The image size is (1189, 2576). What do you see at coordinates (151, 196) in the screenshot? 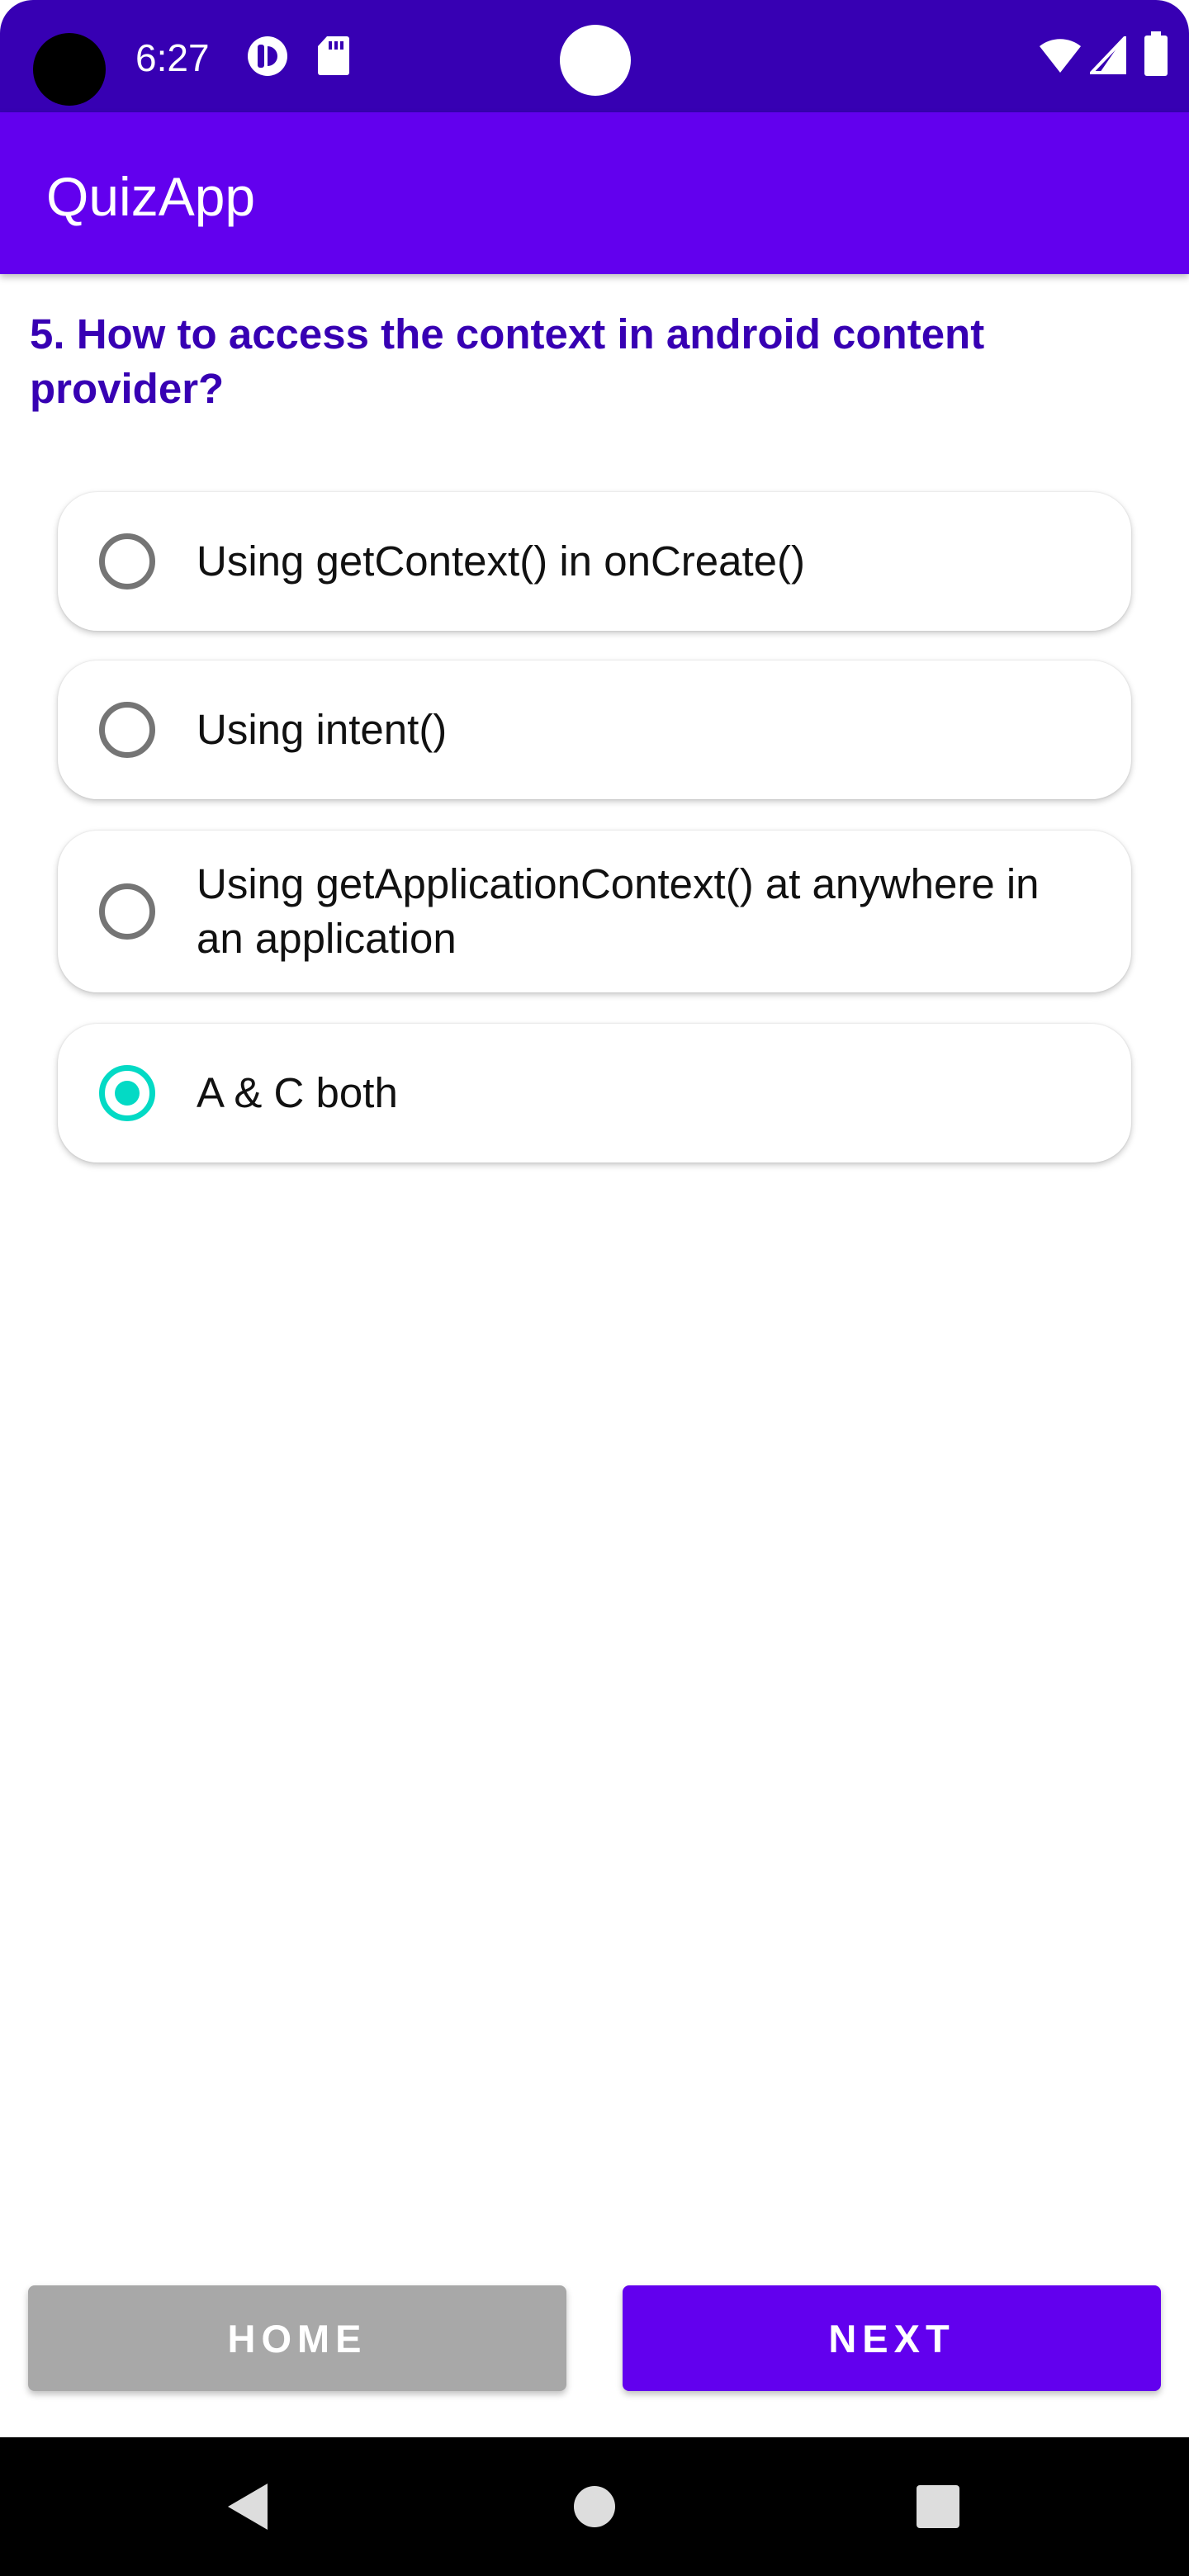
I see `app-title: QuizApp` at bounding box center [151, 196].